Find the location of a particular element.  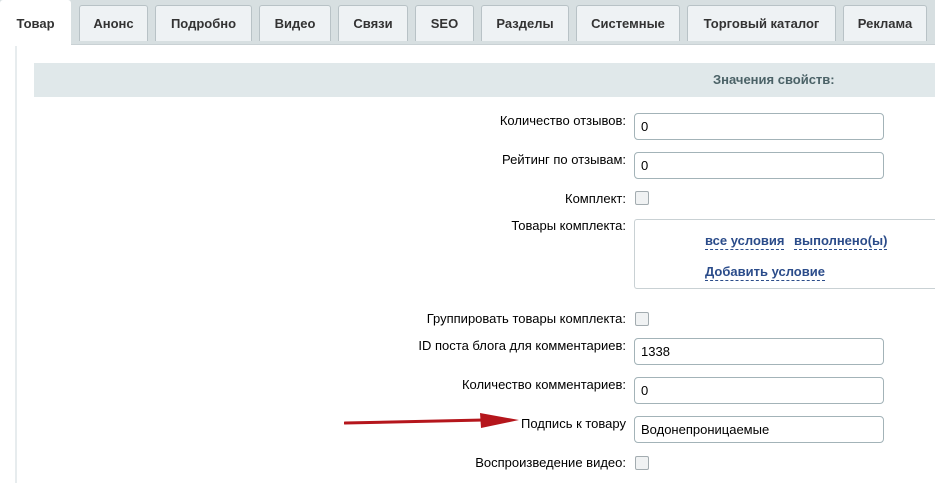

group-set-checkbox is located at coordinates (642, 319).